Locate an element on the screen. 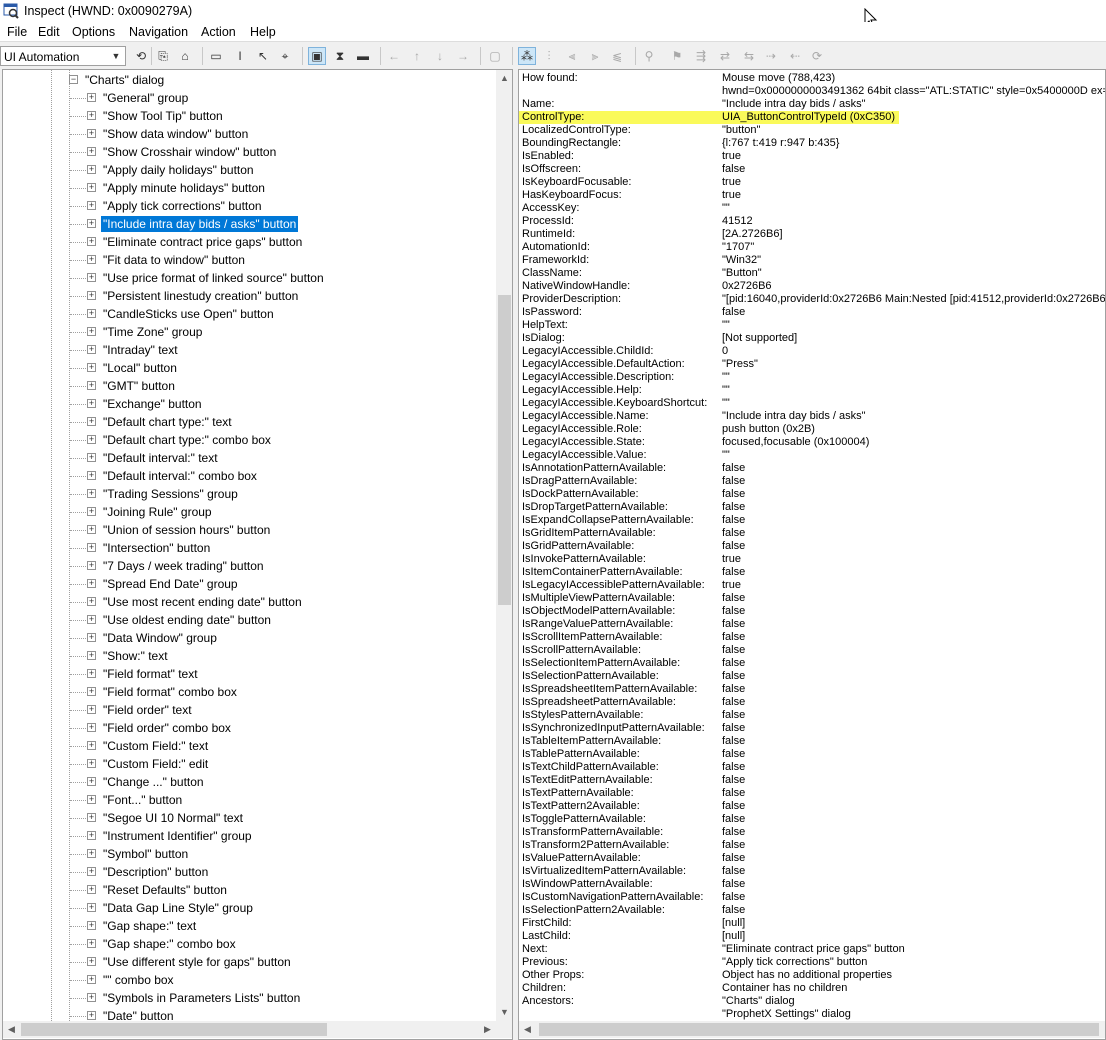  tree-copy-icon: ⌂ is located at coordinates (185, 56).